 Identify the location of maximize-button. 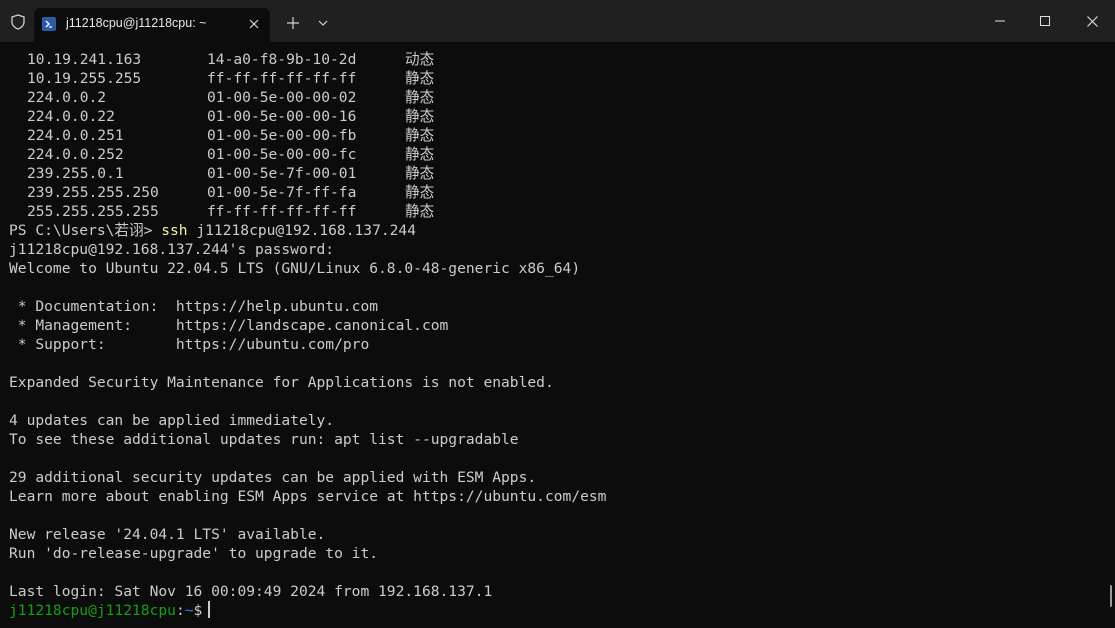
(1045, 21).